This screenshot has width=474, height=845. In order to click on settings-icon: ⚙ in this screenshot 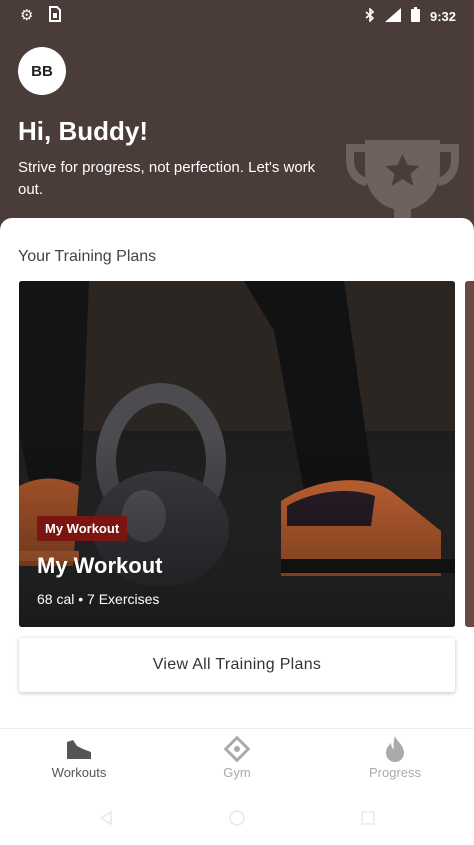, I will do `click(27, 15)`.